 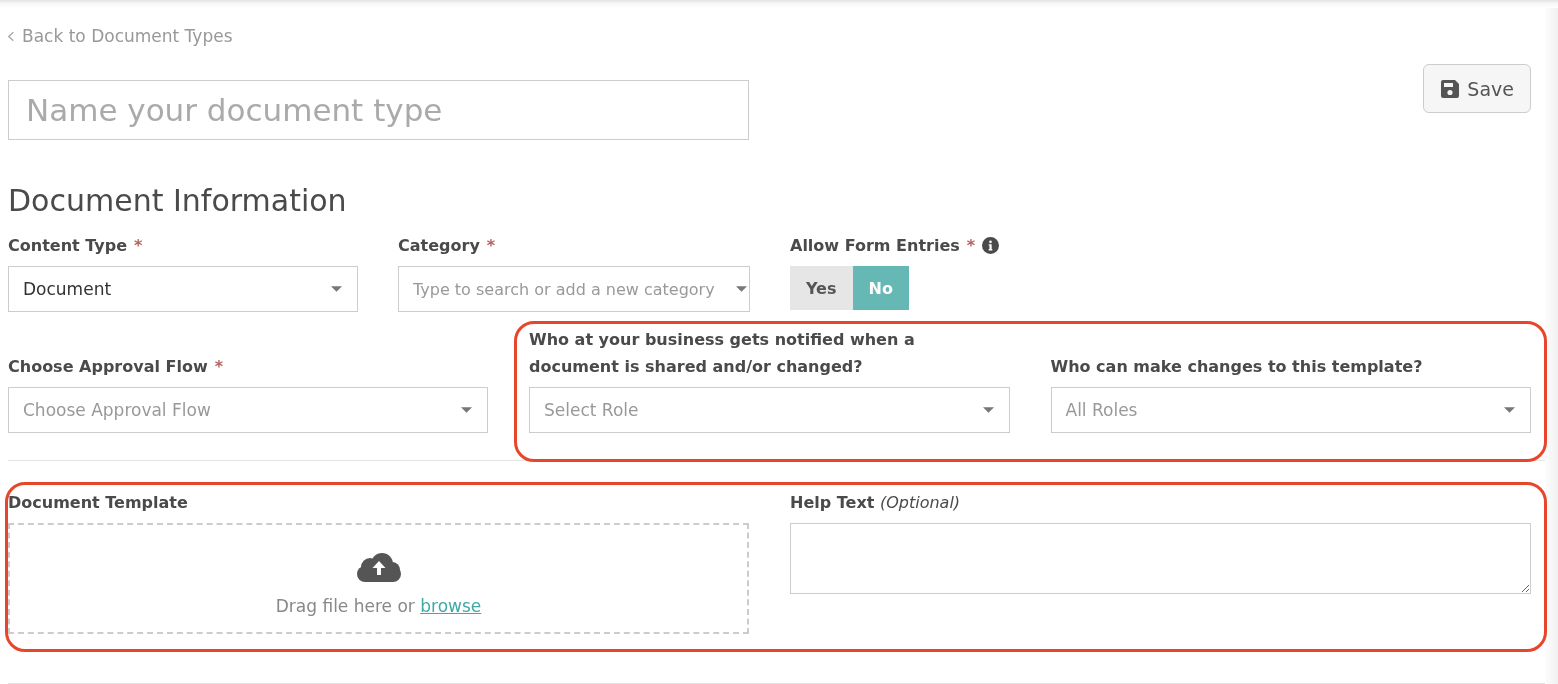 What do you see at coordinates (248, 410) in the screenshot?
I see `select-dropdown: Choose Approval Flow` at bounding box center [248, 410].